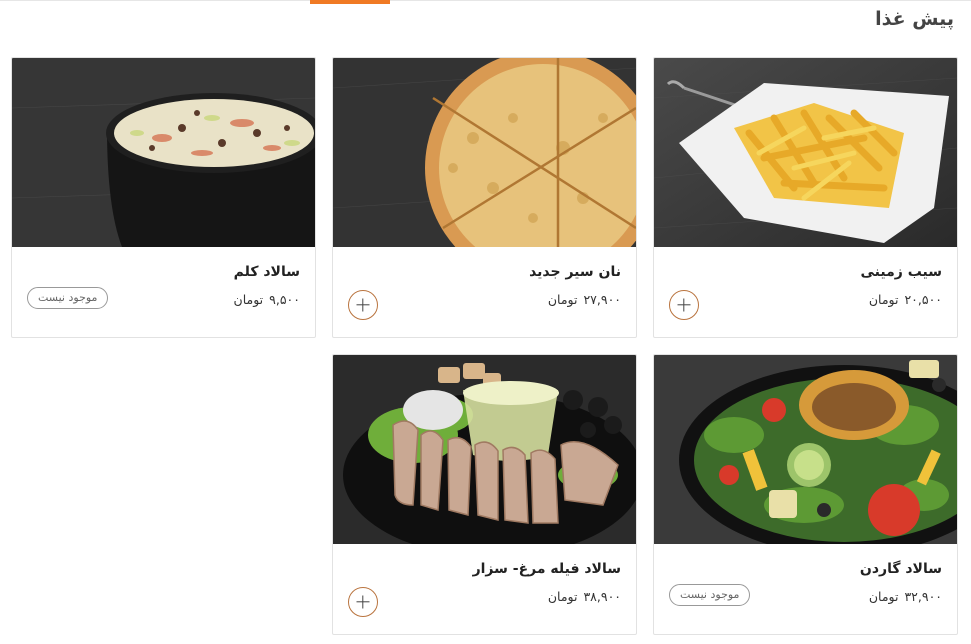  Describe the element at coordinates (902, 272) in the screenshot. I see `product-name: سیب زمینی` at that location.